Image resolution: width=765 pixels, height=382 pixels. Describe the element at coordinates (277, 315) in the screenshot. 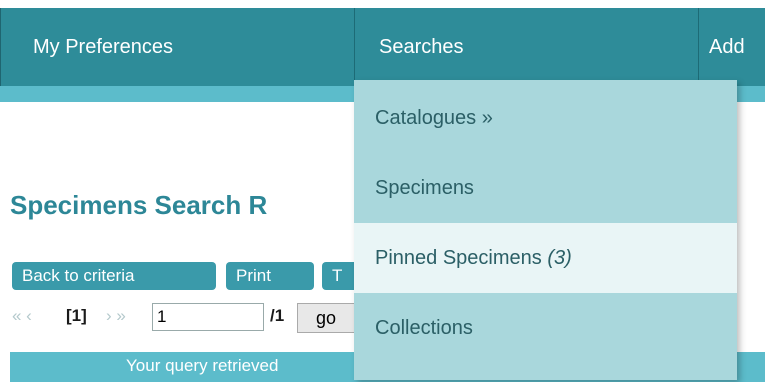

I see `page-total: /1` at that location.